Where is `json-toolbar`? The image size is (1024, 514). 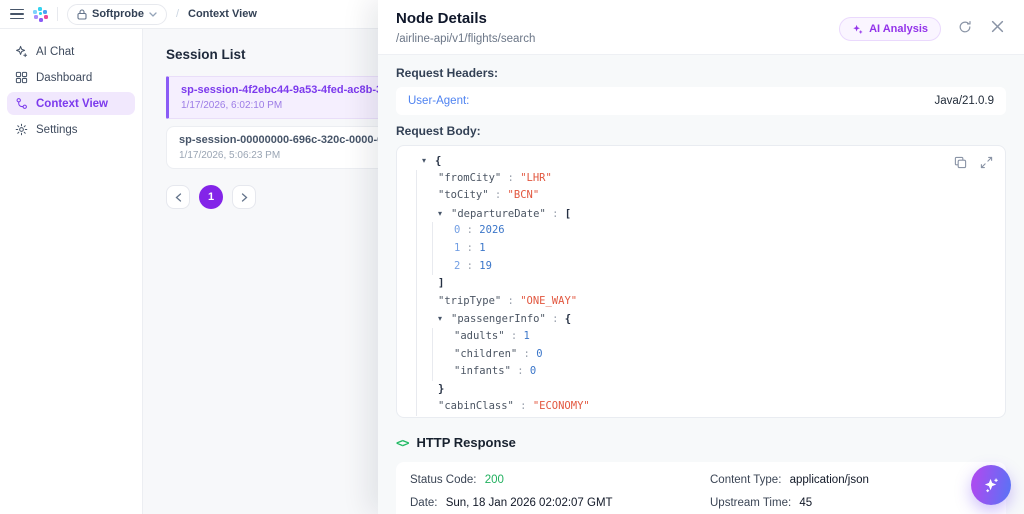
json-toolbar is located at coordinates (973, 162).